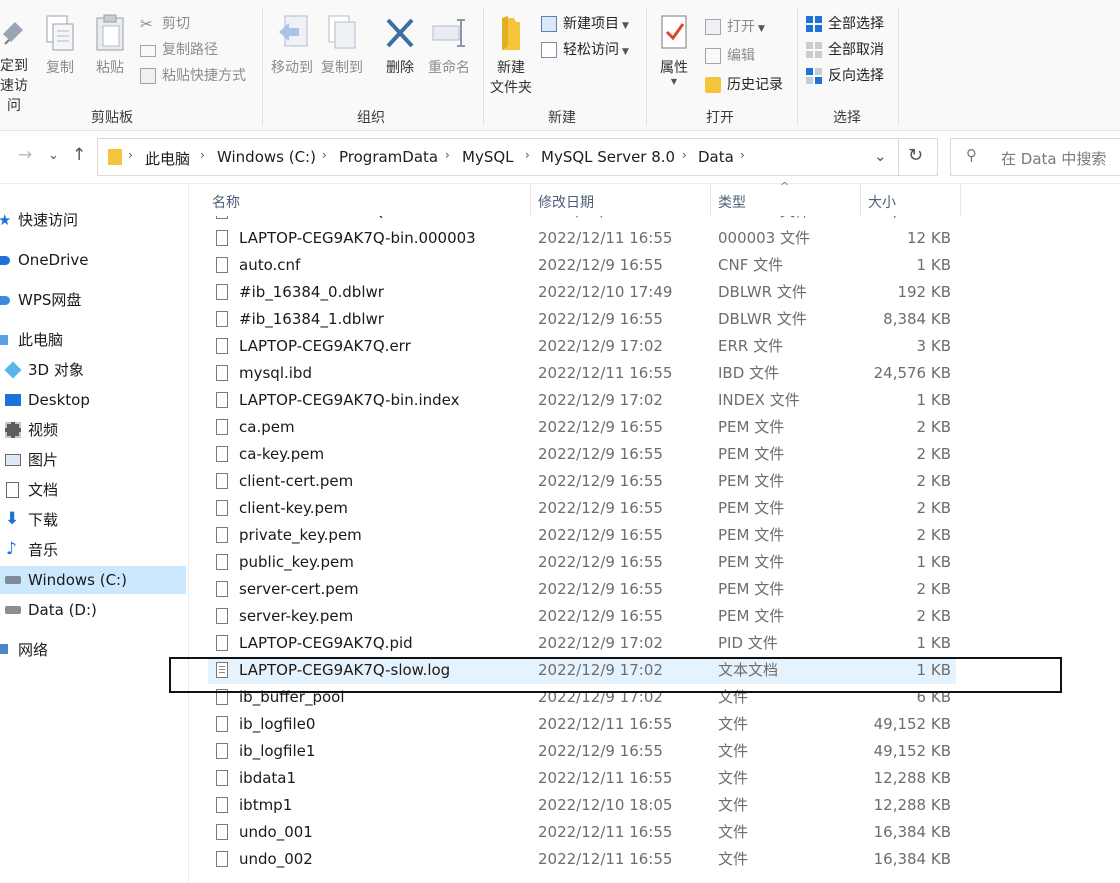 This screenshot has height=883, width=1120. I want to click on table-row: ib_logfile0 2022/12/11 16:55 文件 49,152 KB, so click(582, 724).